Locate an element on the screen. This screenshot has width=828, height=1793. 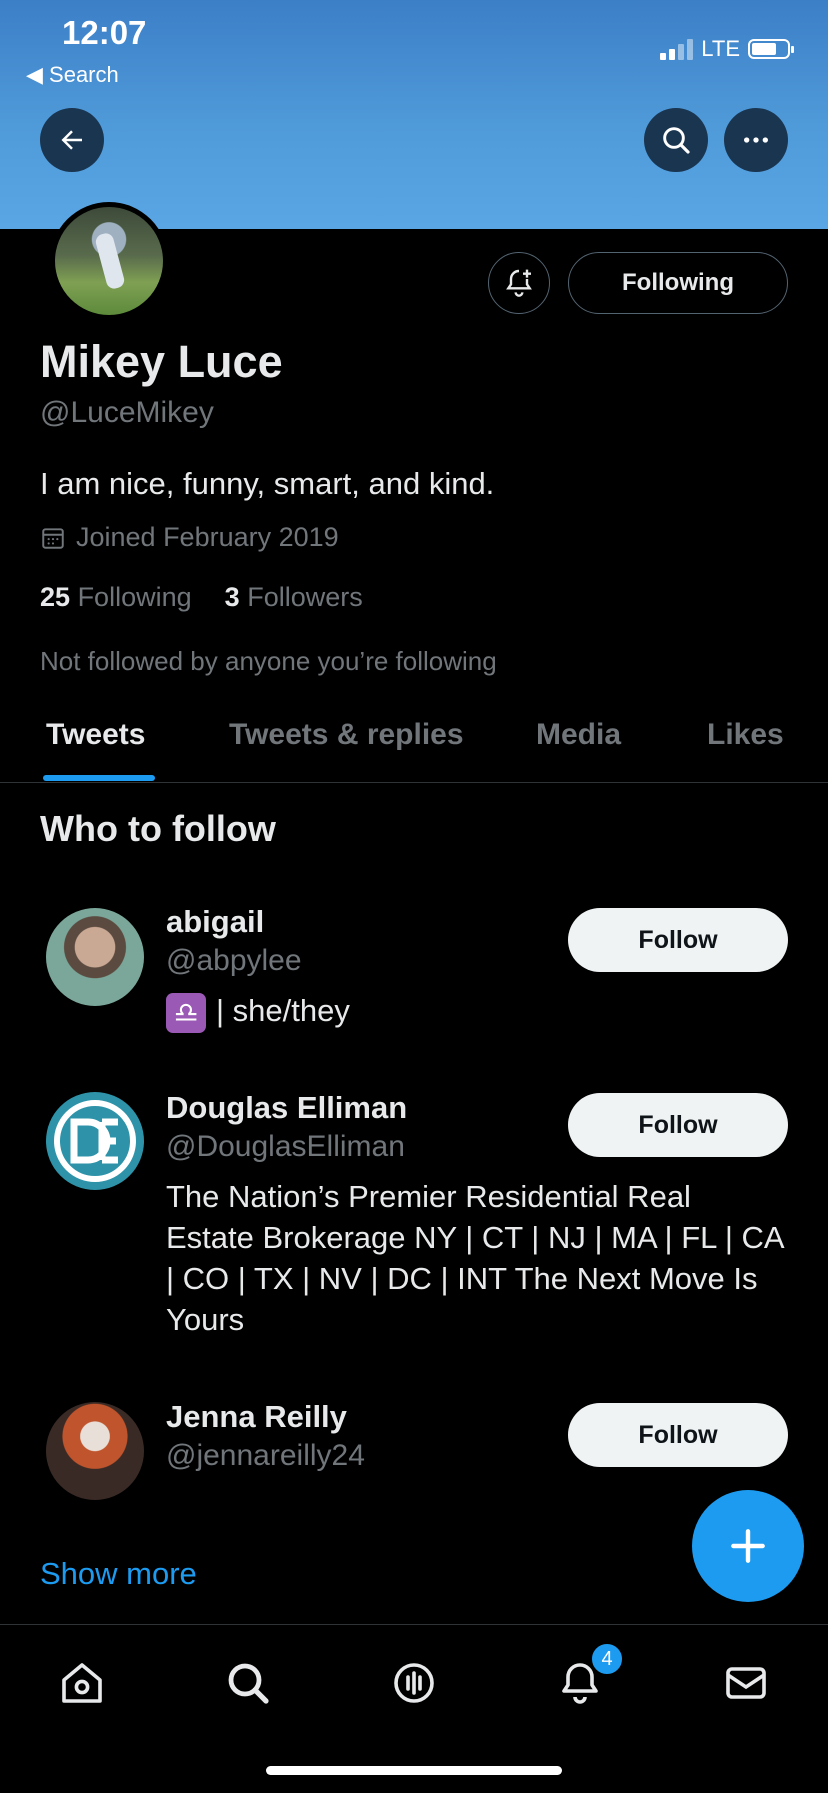
status-indicators: LTE is located at coordinates (727, 49).